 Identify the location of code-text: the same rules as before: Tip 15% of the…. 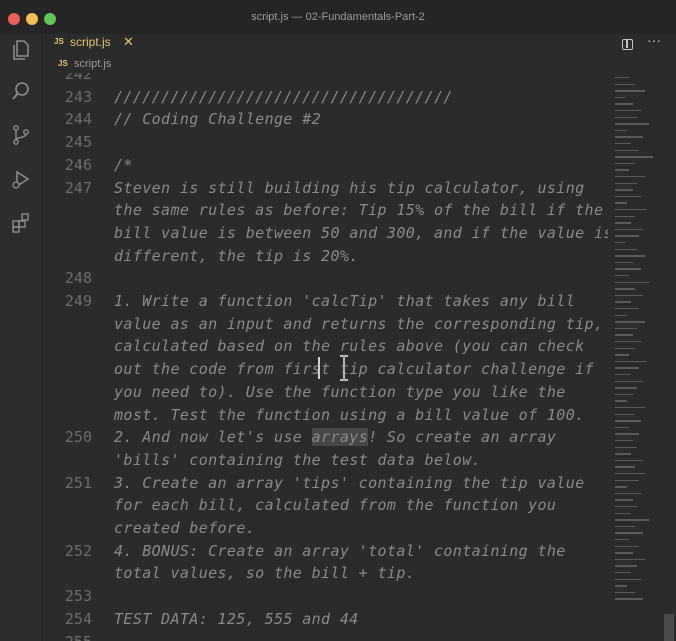
(359, 210).